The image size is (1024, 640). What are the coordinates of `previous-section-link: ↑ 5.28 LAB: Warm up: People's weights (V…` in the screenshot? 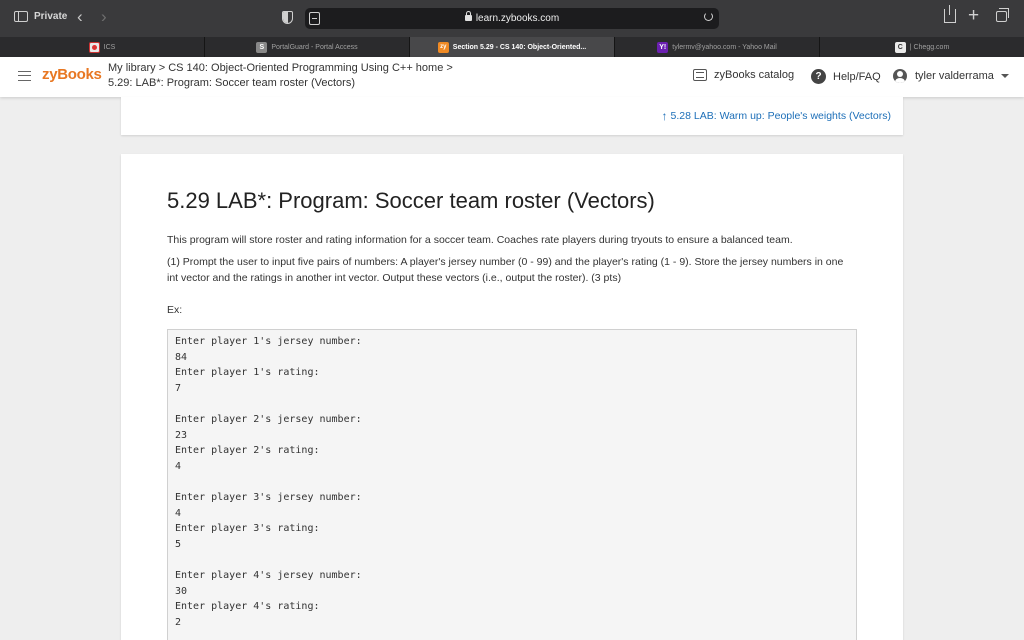 It's located at (776, 116).